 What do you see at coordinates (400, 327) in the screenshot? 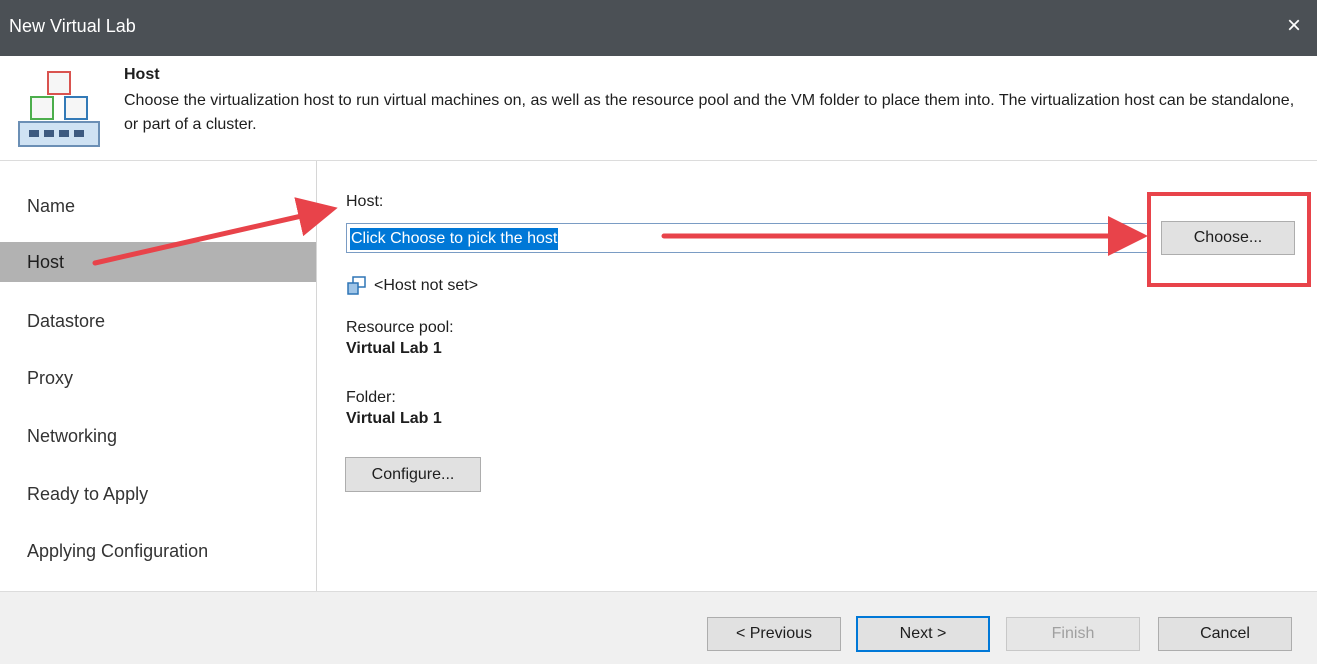
I see `resource-pool-label: Resource pool:` at bounding box center [400, 327].